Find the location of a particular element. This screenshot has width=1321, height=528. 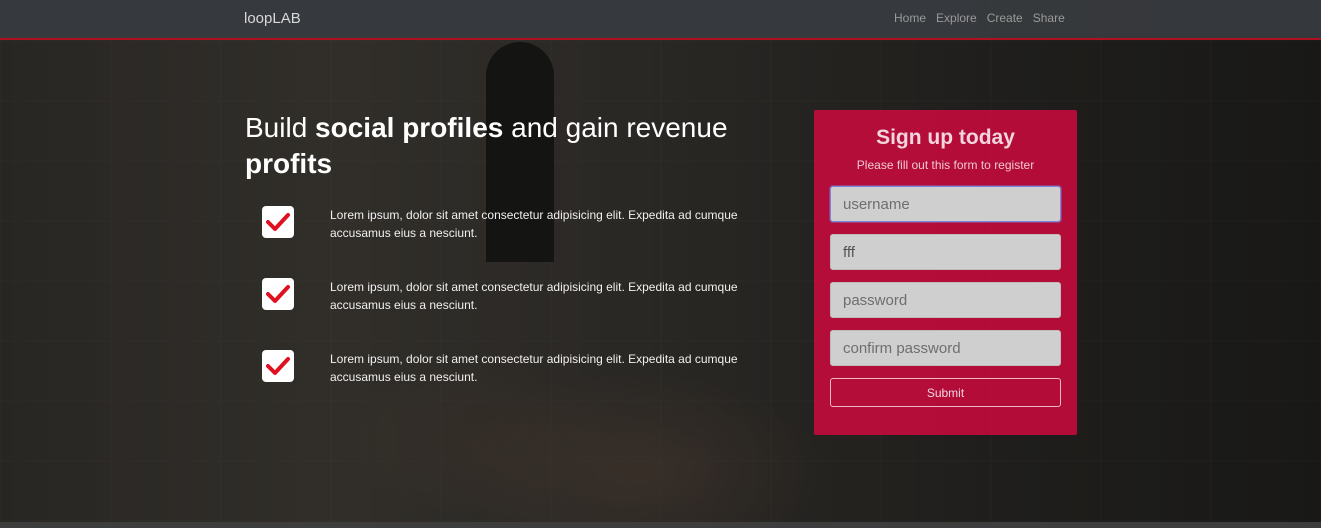

bottom-edge is located at coordinates (660, 525).